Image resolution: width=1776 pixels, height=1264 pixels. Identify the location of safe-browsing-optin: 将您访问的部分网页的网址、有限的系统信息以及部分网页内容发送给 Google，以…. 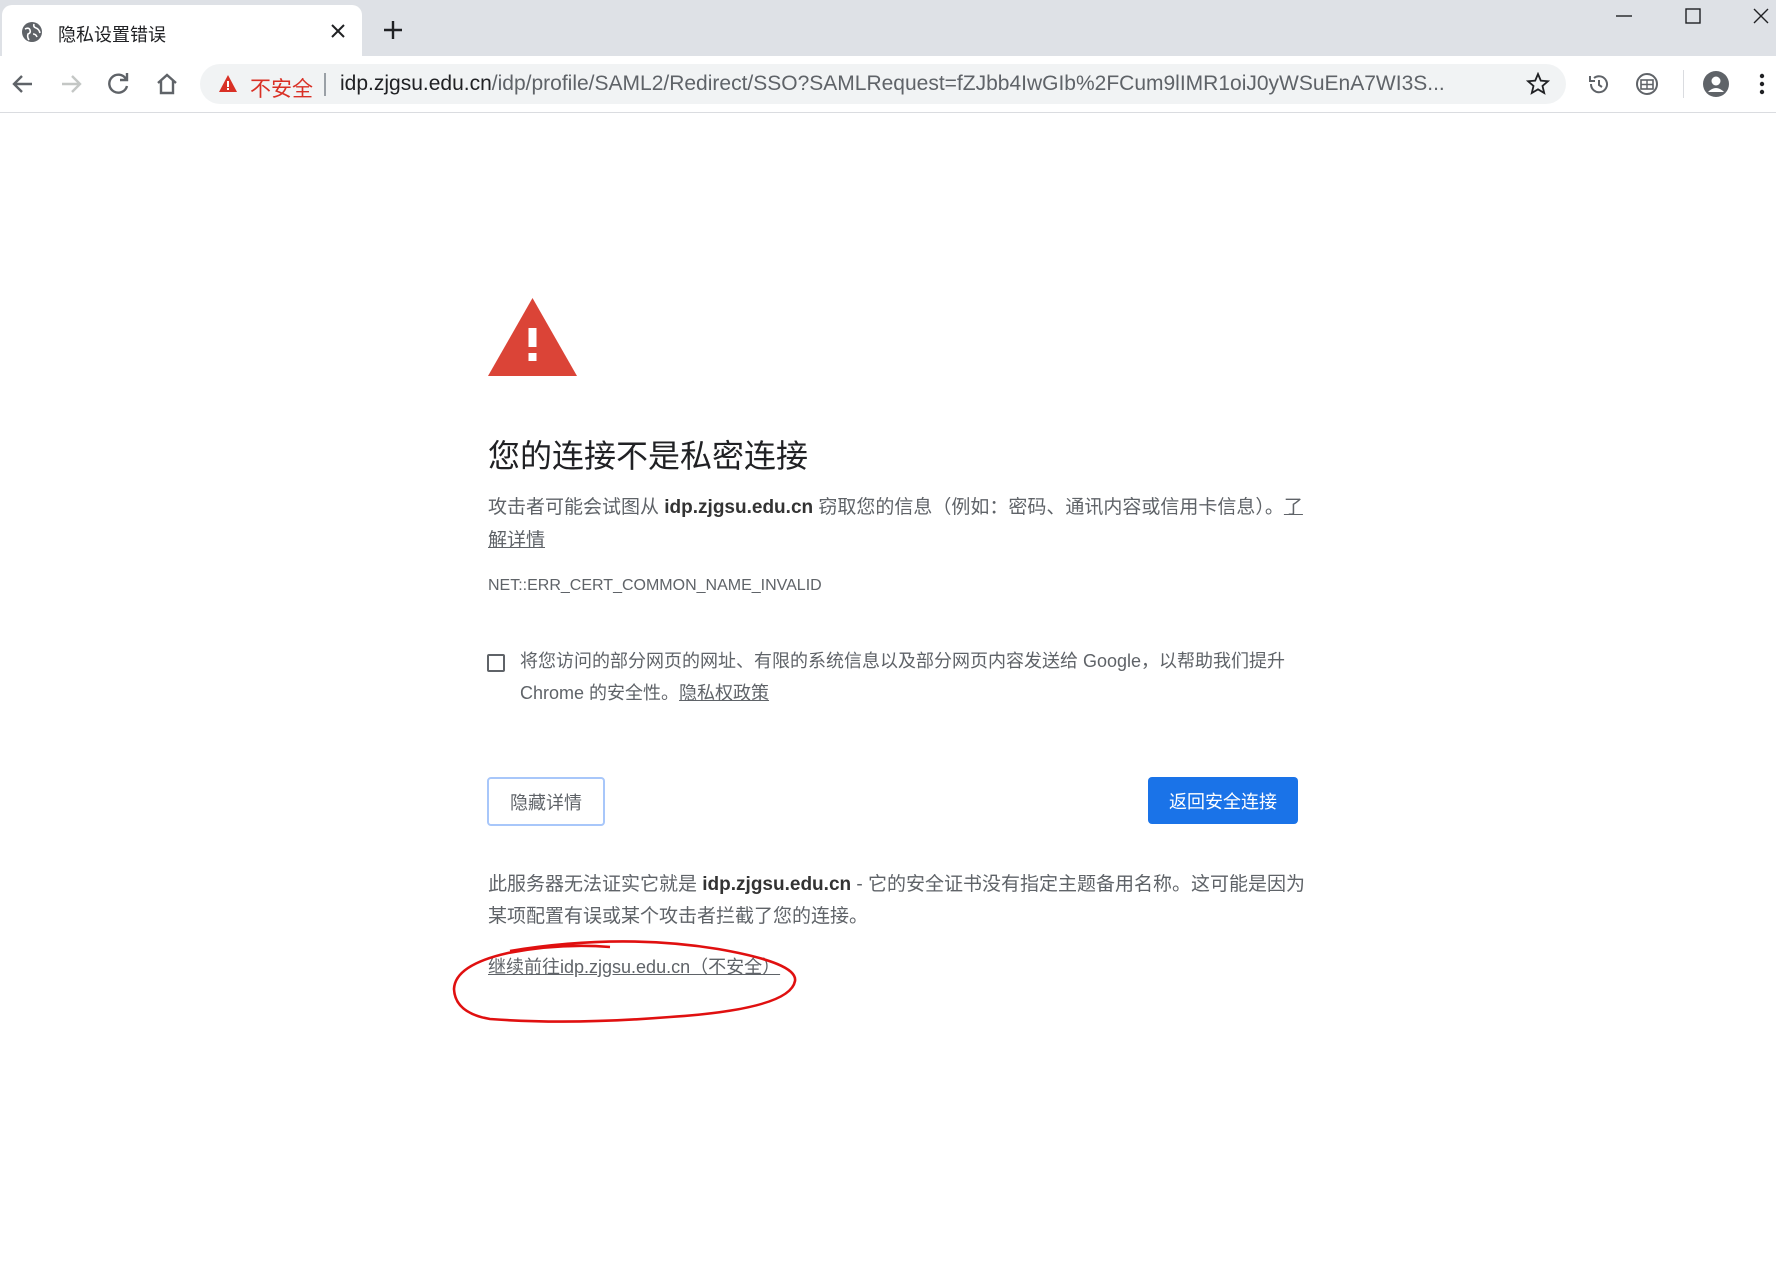
(910, 677).